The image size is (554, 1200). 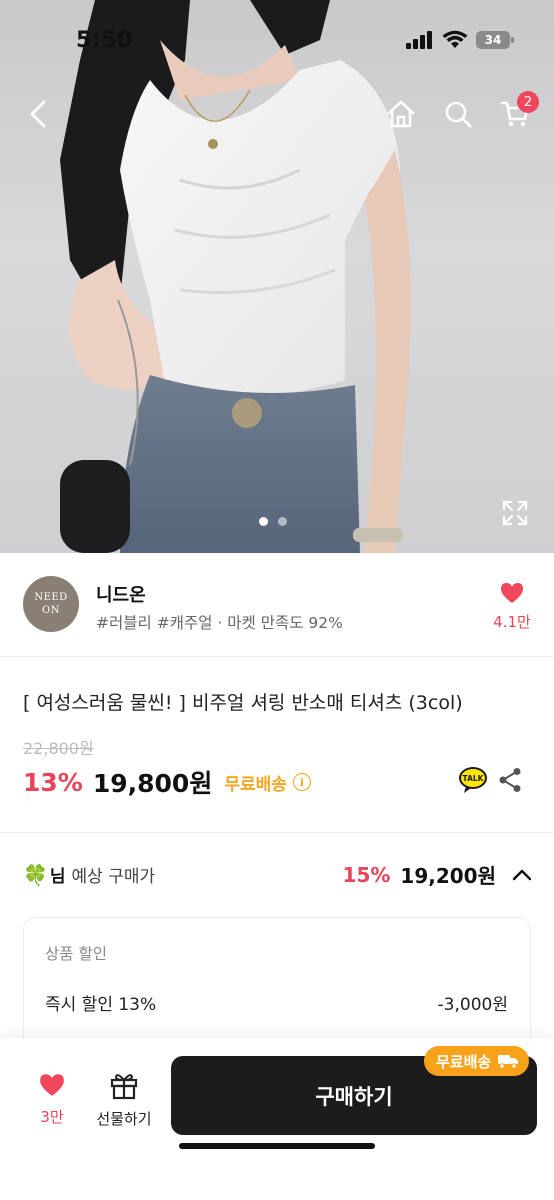 I want to click on battery-level: 34, so click(x=493, y=39).